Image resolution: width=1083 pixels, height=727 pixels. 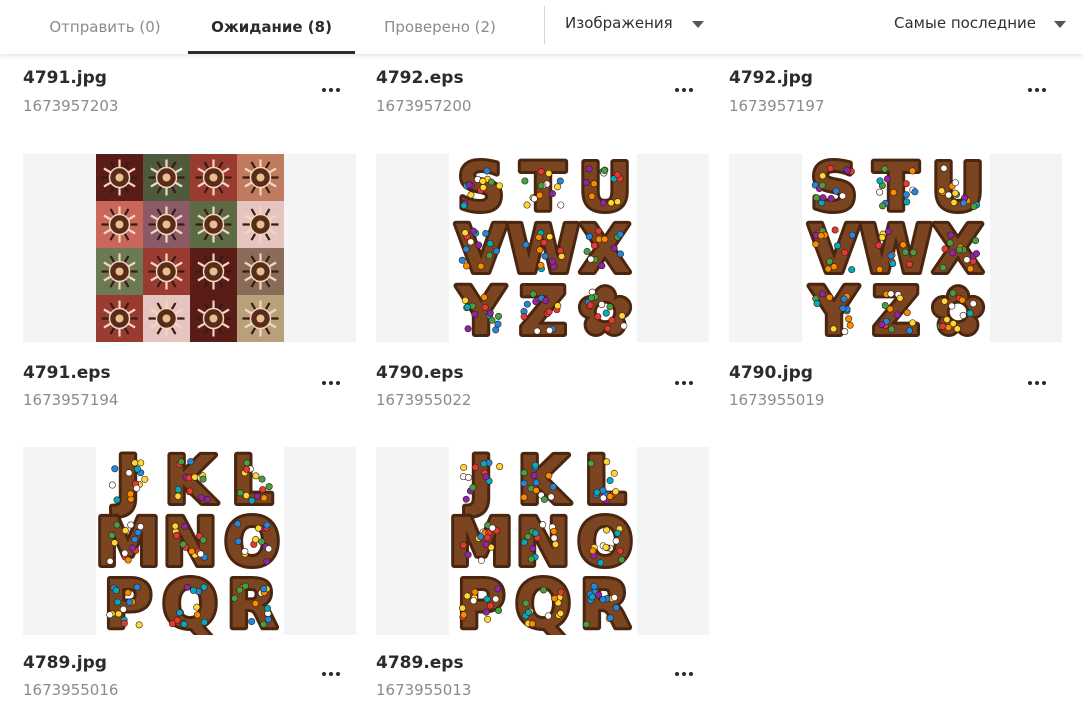 I want to click on tab-pending: Ожидание (8), so click(x=271, y=27).